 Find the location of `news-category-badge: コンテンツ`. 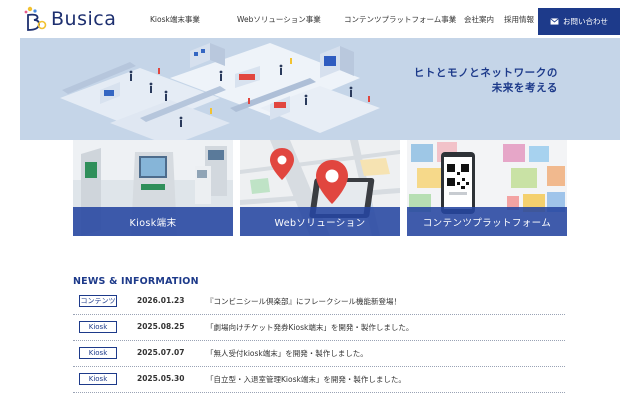

news-category-badge: コンテンツ is located at coordinates (98, 301).